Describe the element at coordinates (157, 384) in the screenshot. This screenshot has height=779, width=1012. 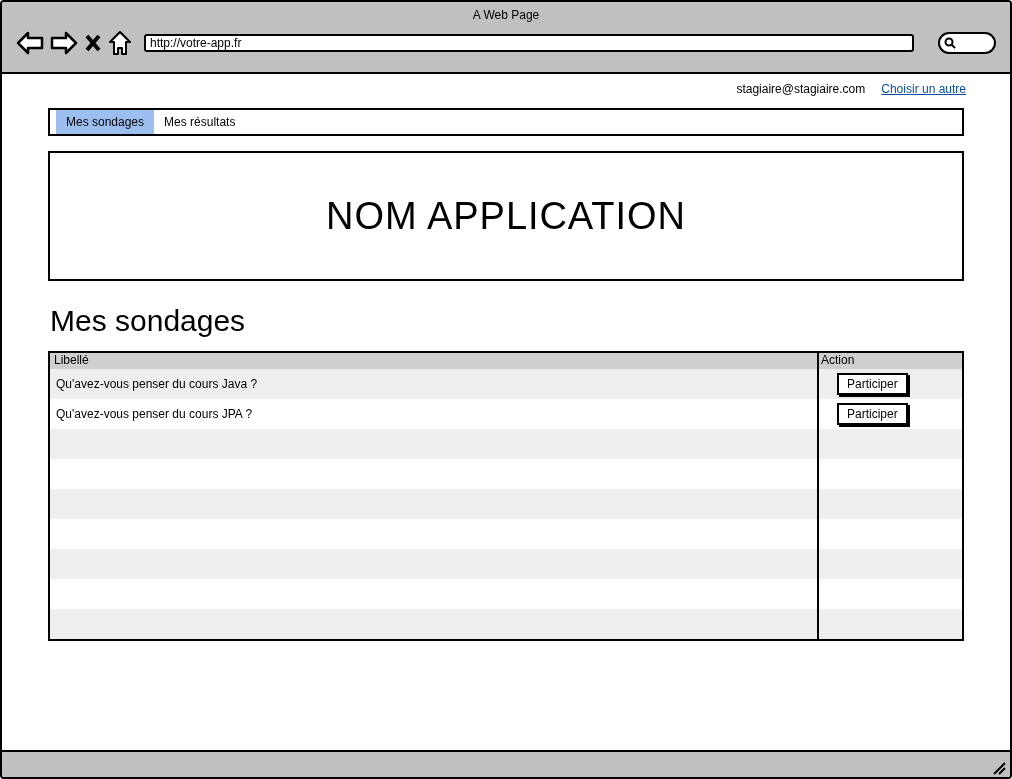
I see `survey-title: Qu'avez-vous penser du cours Java ?` at that location.